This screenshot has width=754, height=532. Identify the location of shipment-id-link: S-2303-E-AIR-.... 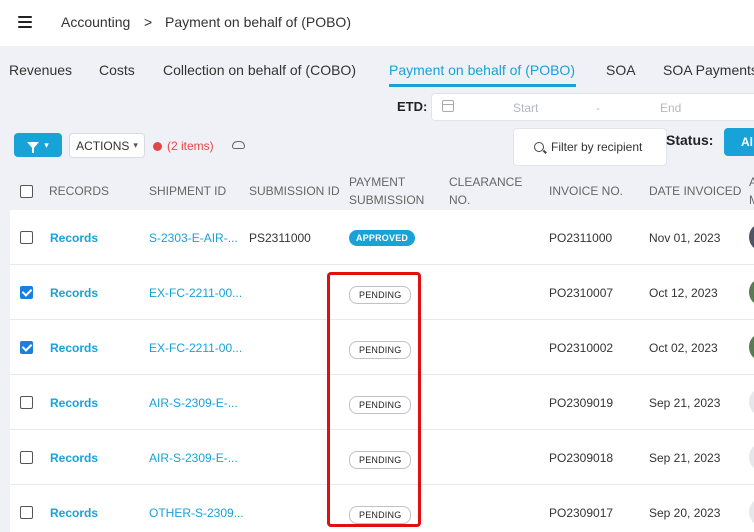
(193, 238).